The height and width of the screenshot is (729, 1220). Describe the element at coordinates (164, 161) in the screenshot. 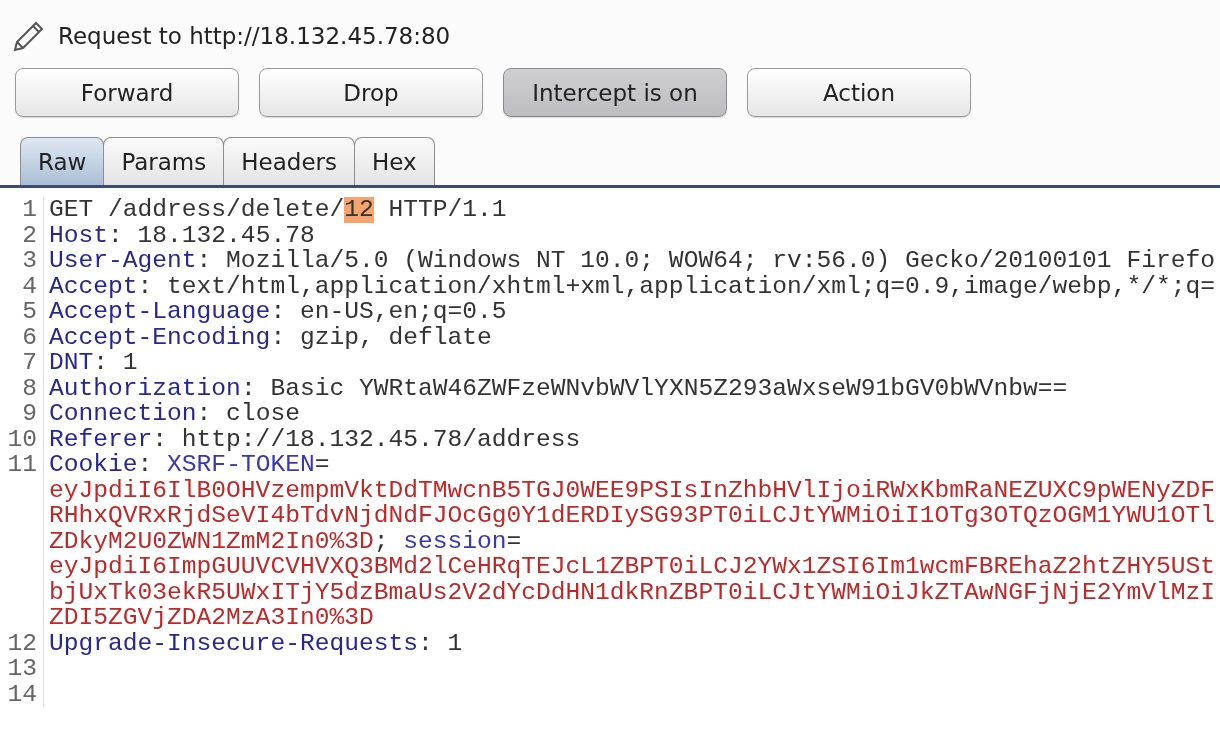

I see `tab: Params` at that location.